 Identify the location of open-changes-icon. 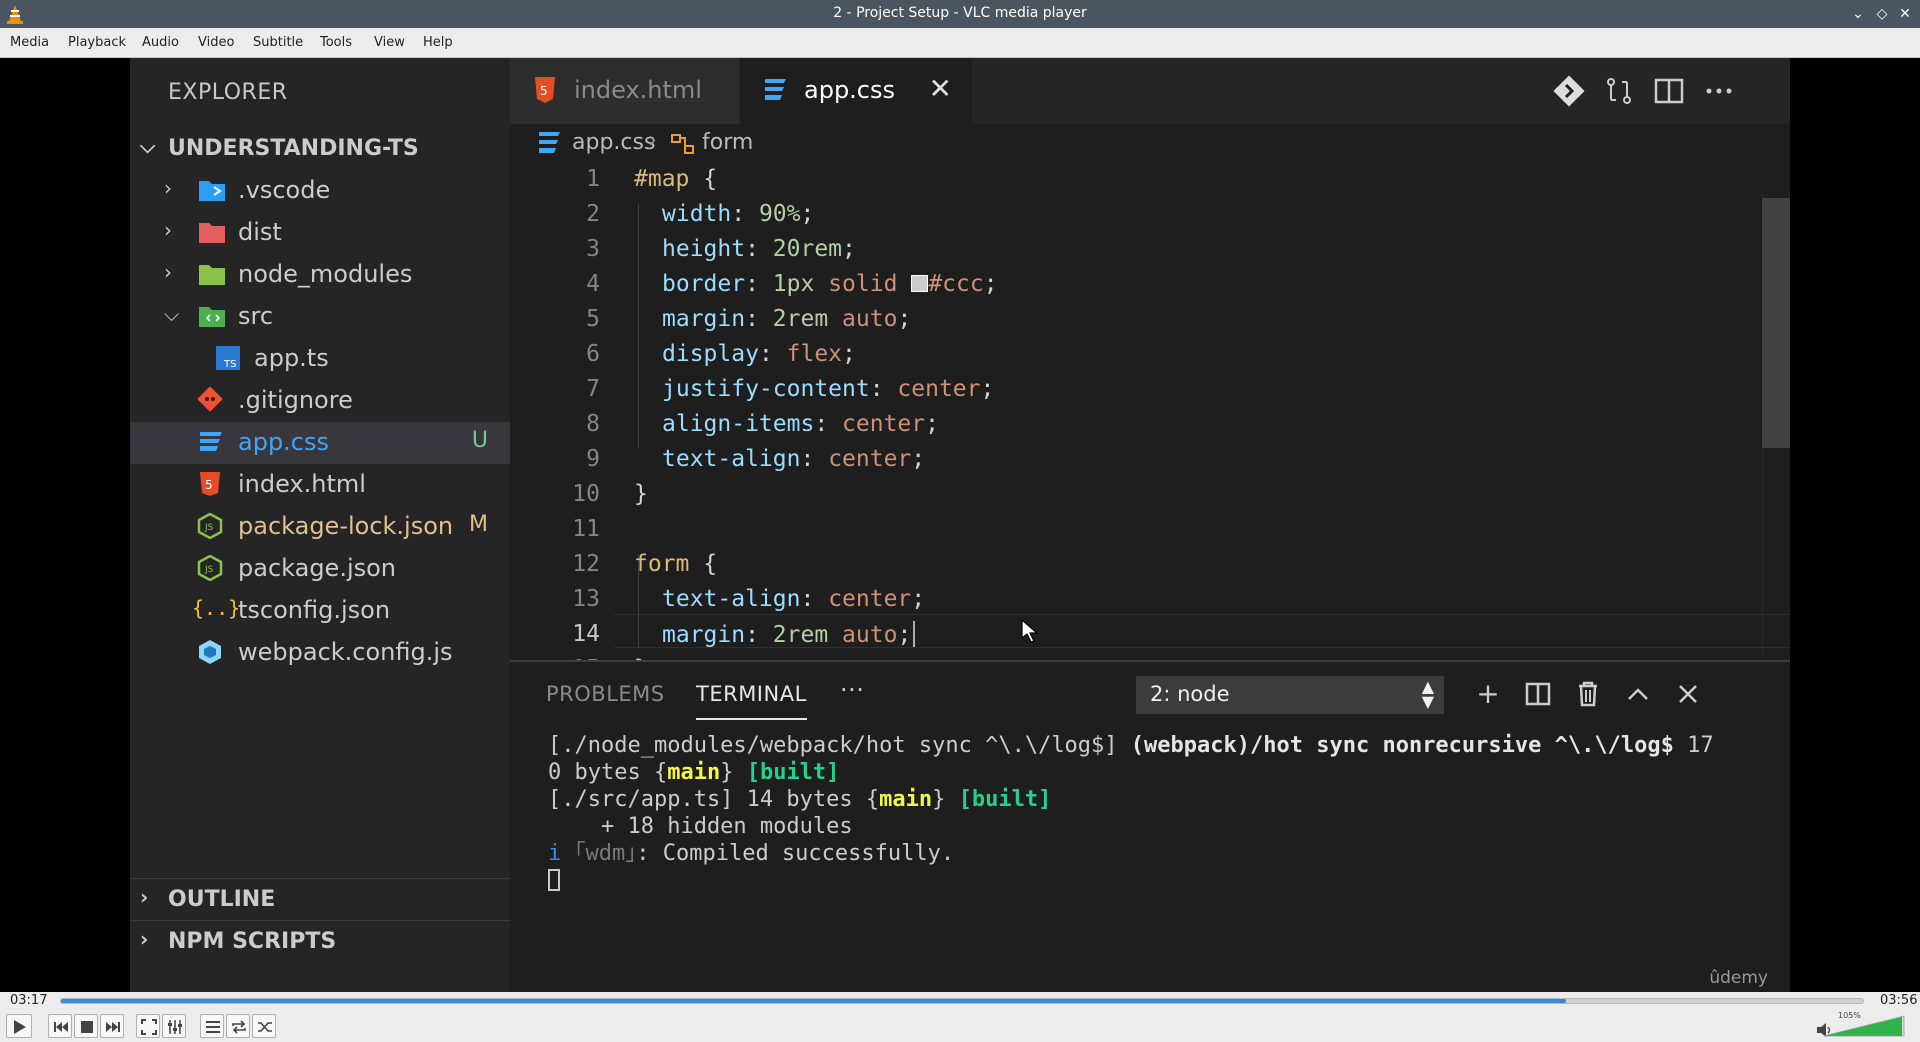
(1619, 91).